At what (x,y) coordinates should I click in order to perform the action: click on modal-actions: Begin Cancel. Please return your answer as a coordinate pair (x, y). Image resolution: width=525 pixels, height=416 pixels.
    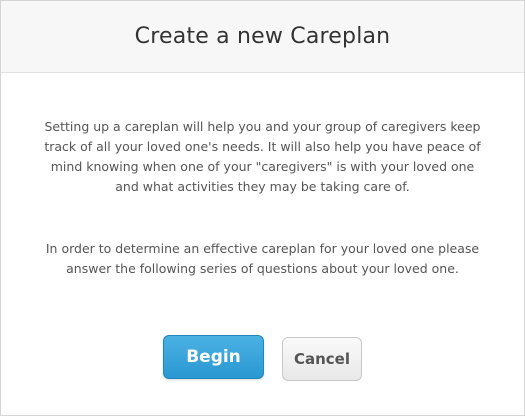
    Looking at the image, I should click on (262, 358).